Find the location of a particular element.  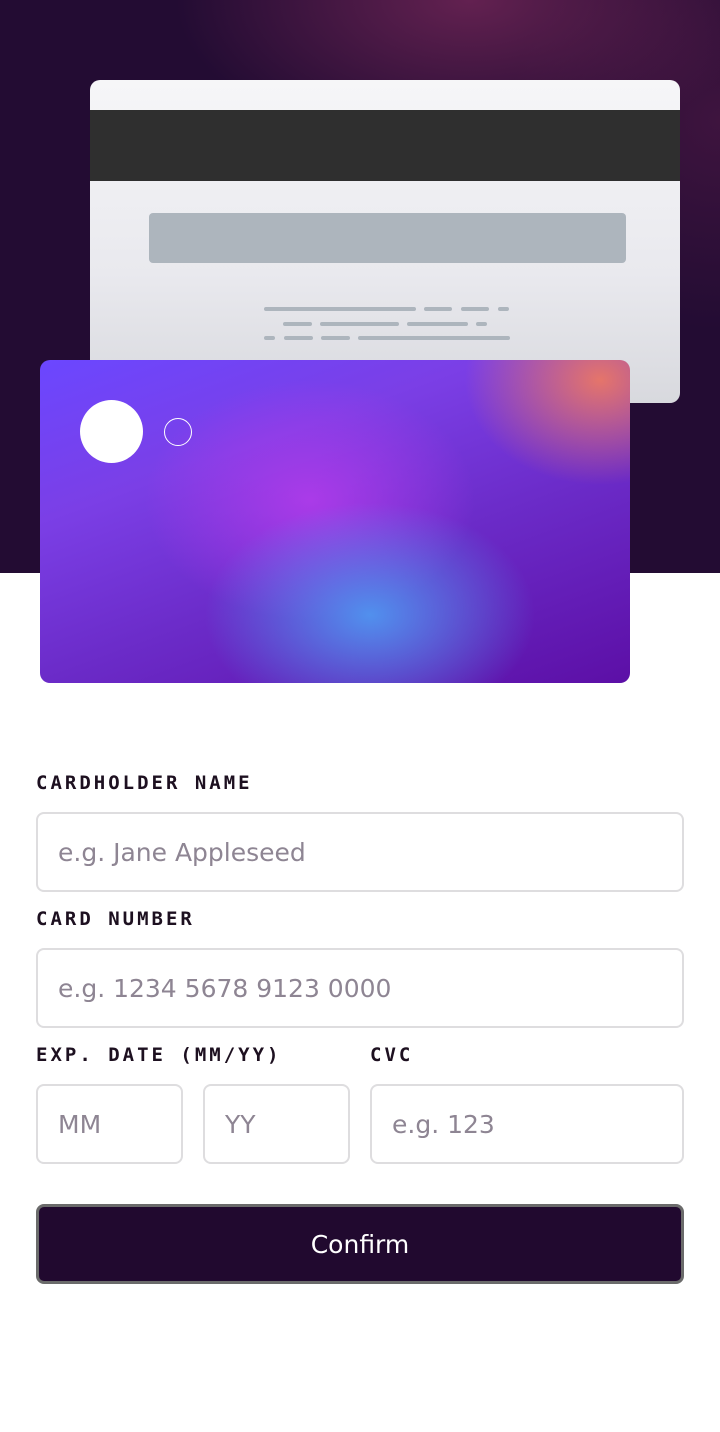

exp-date-label: EXP. DATE (MM/YY) is located at coordinates (159, 1055).